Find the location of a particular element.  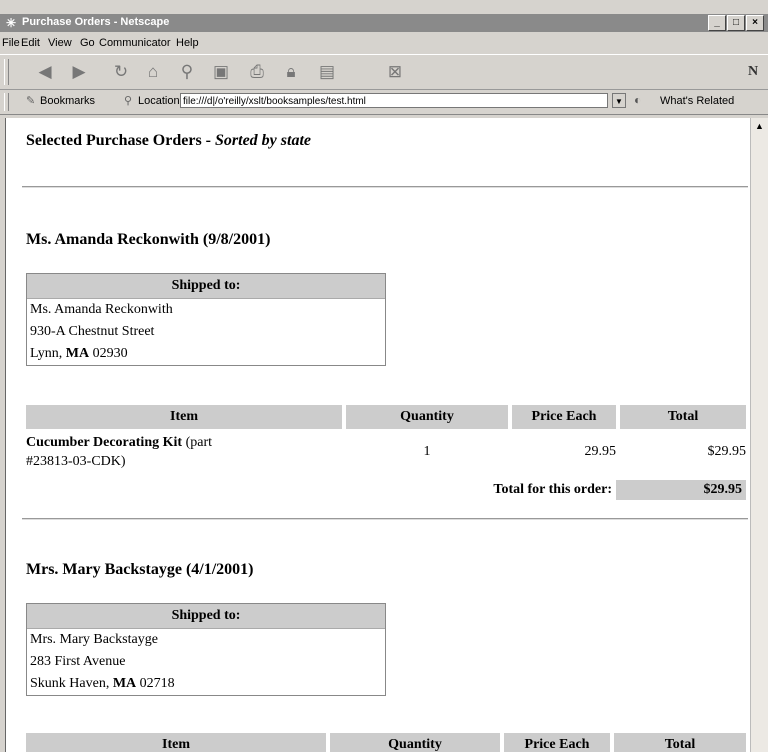

minimize-button: _ is located at coordinates (717, 23).